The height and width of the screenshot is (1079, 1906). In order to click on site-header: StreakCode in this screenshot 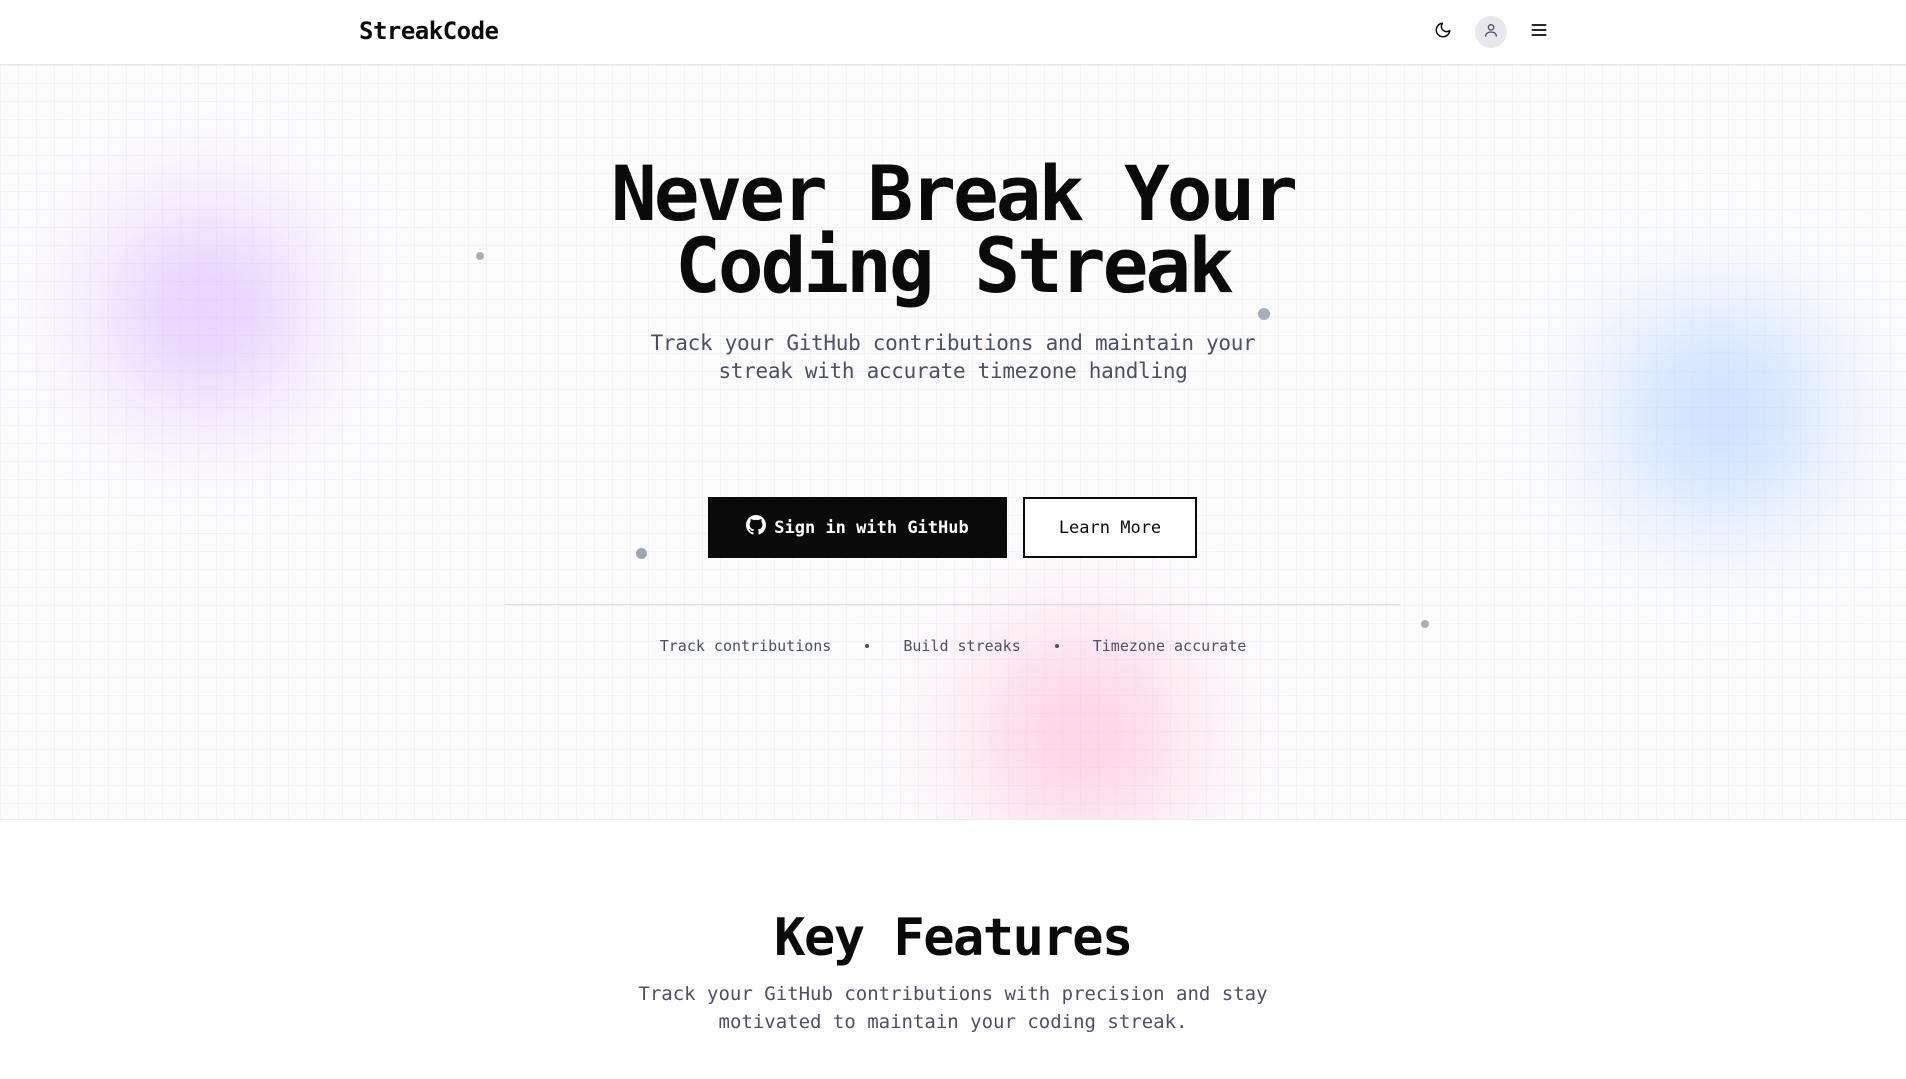, I will do `click(953, 32)`.